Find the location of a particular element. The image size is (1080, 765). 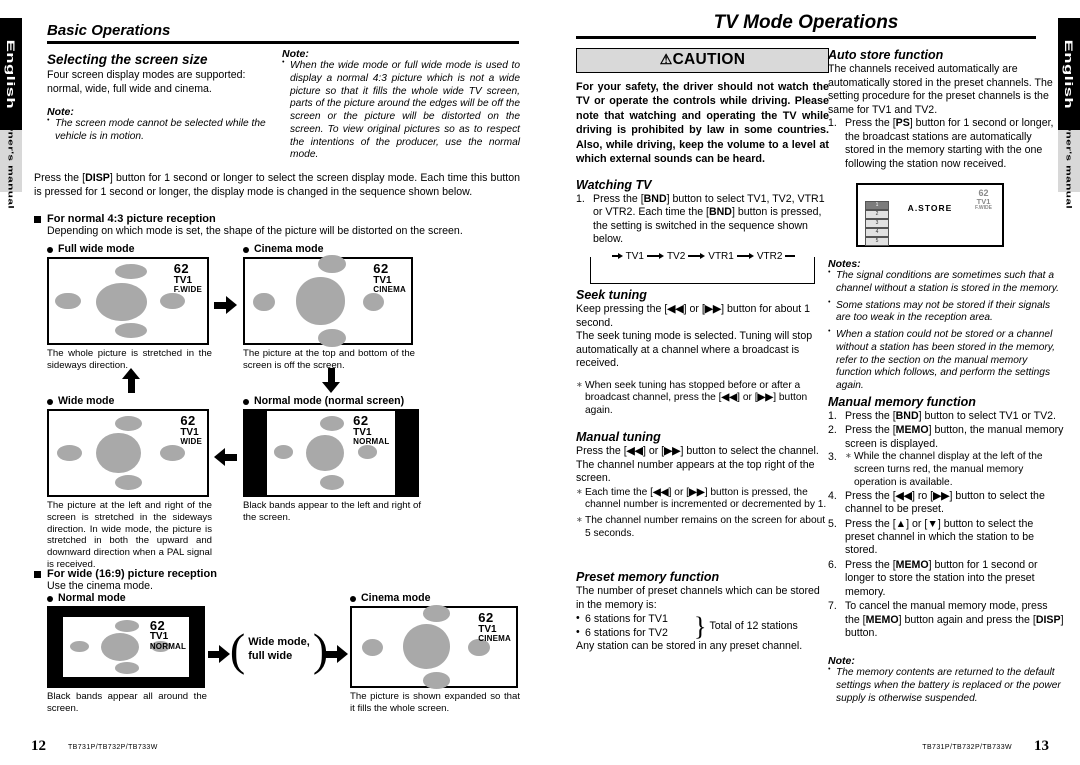

side-tab-language-label: English is located at coordinates (11, 74).